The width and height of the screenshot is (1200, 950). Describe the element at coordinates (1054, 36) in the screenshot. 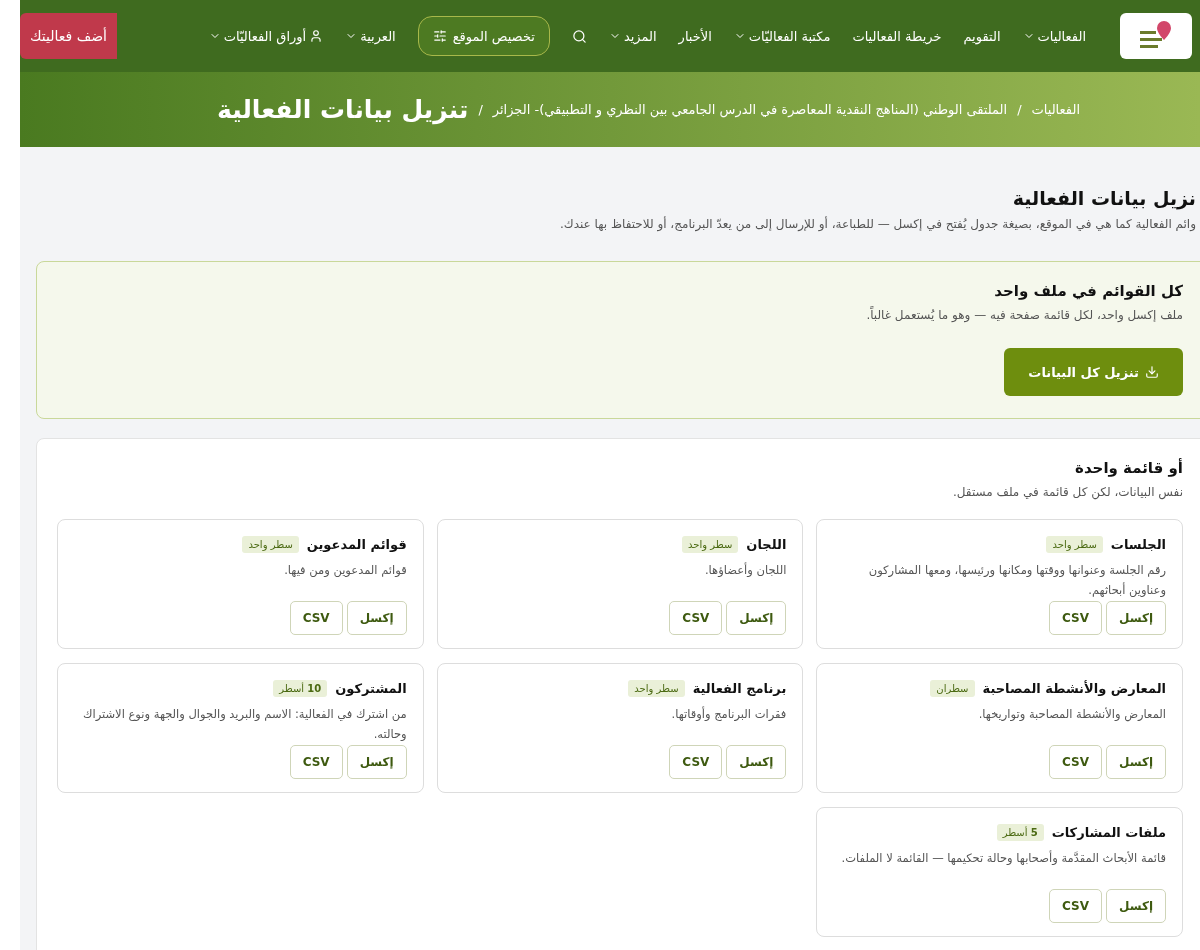

I see `nav-link: الفعاليات` at that location.